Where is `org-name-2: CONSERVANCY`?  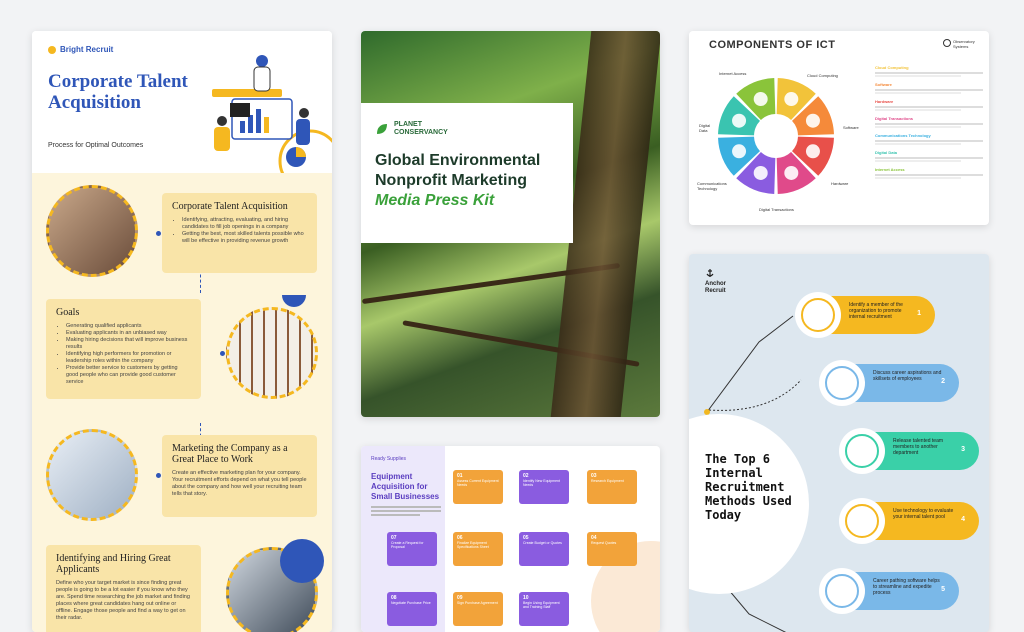
org-name-2: CONSERVANCY is located at coordinates (421, 132).